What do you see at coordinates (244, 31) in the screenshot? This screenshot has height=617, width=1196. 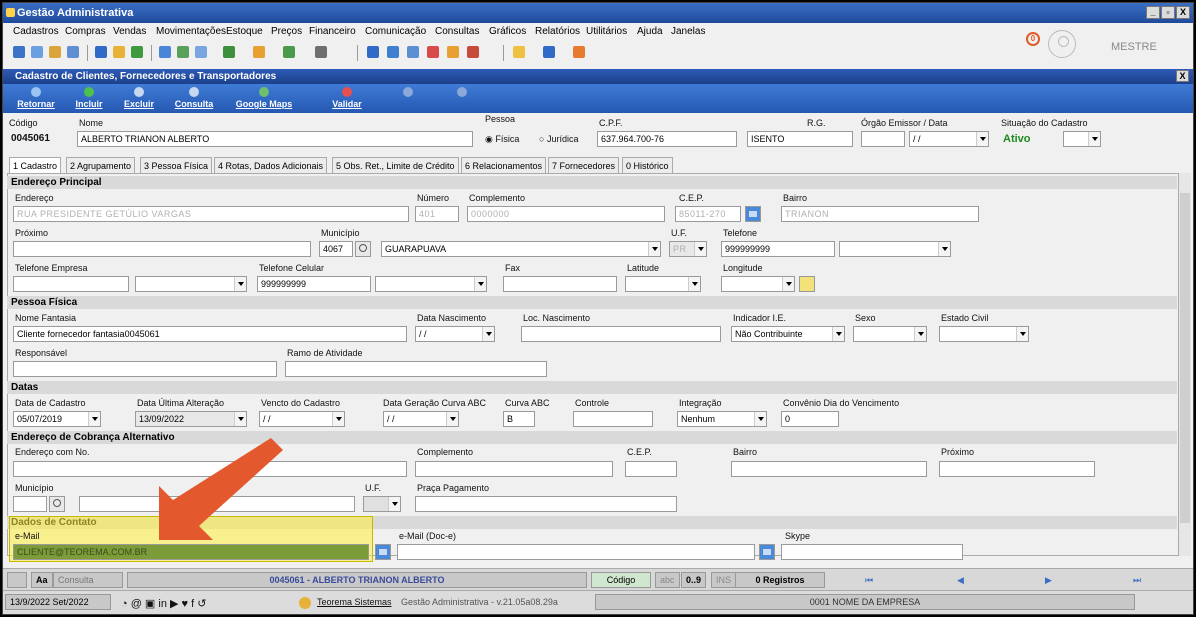 I see `menu-estoque: Estoque` at bounding box center [244, 31].